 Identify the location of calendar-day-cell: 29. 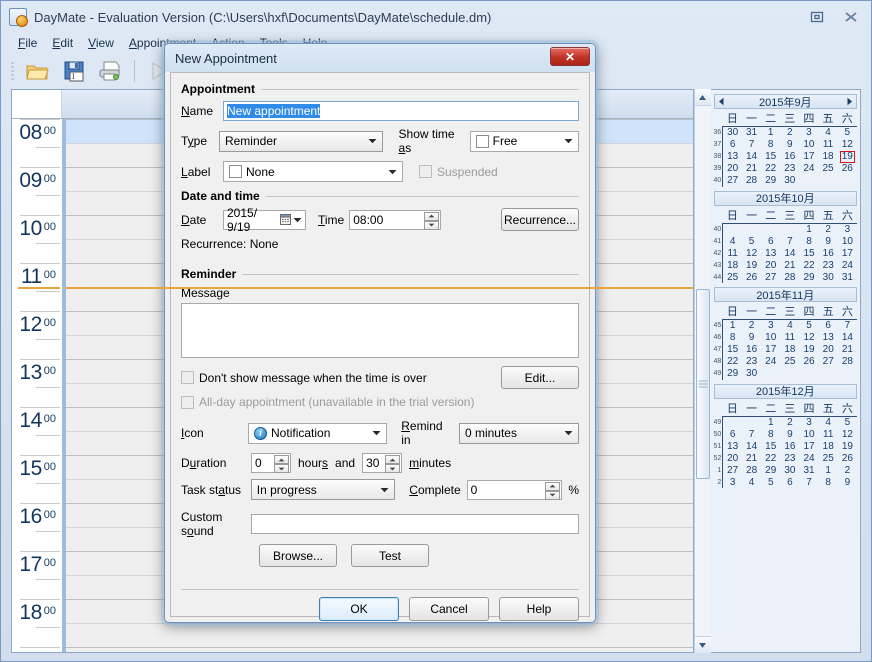
(732, 374).